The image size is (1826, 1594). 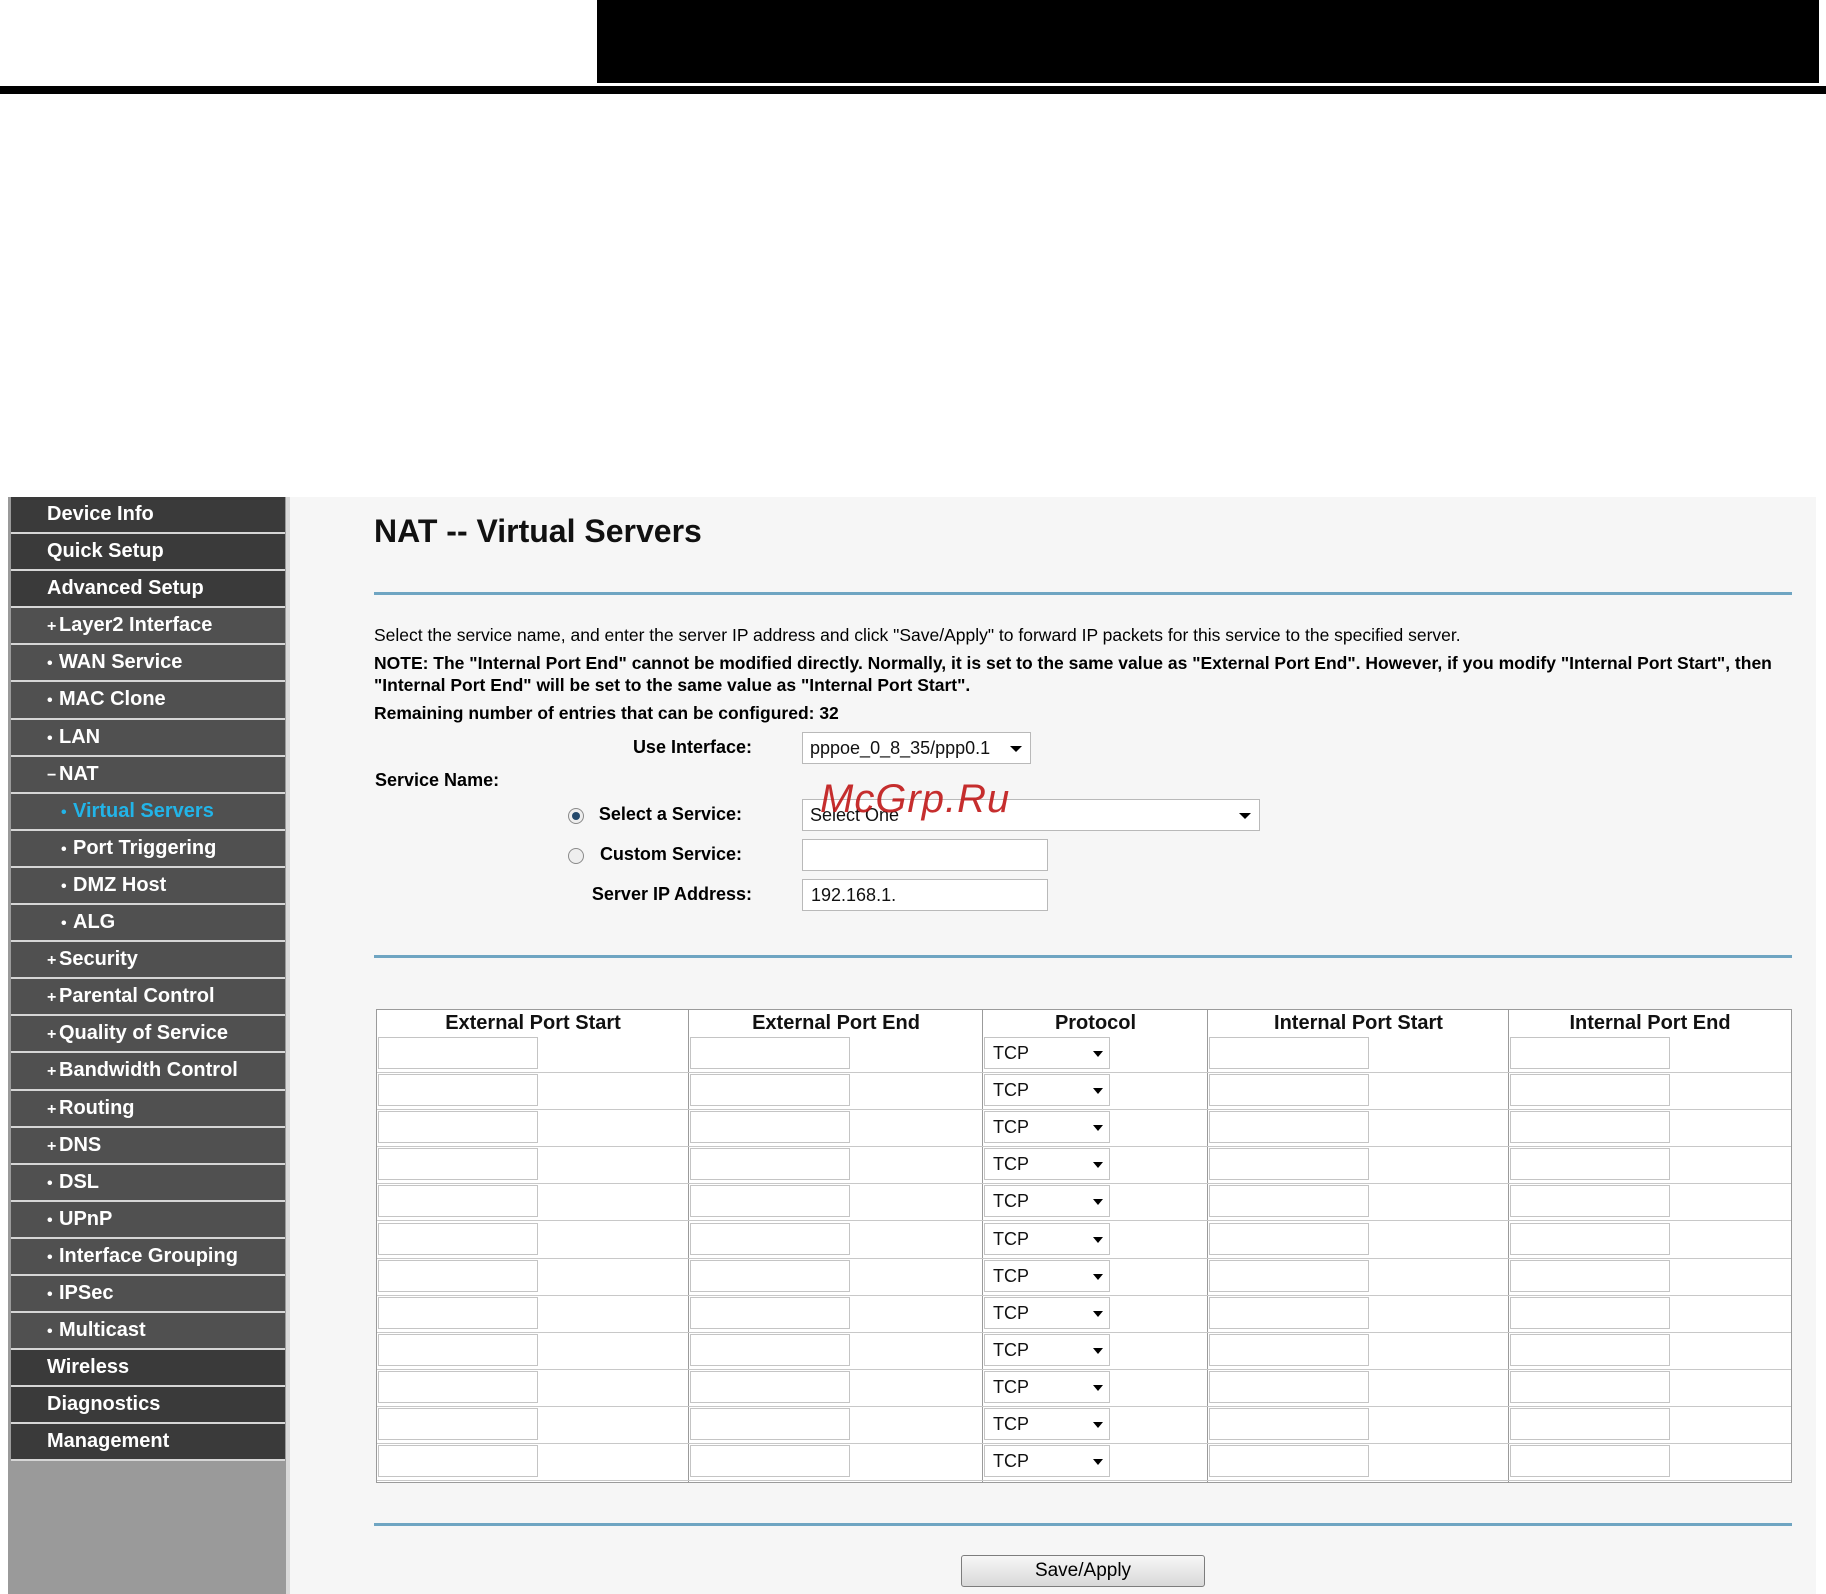 I want to click on save-apply-button: Save/Apply, so click(x=1083, y=1571).